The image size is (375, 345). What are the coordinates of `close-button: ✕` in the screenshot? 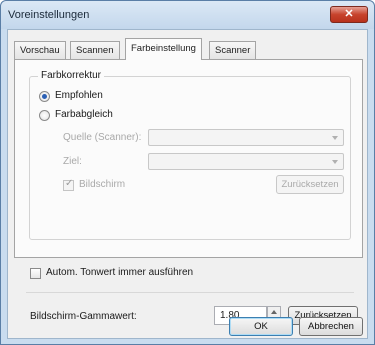 It's located at (349, 14).